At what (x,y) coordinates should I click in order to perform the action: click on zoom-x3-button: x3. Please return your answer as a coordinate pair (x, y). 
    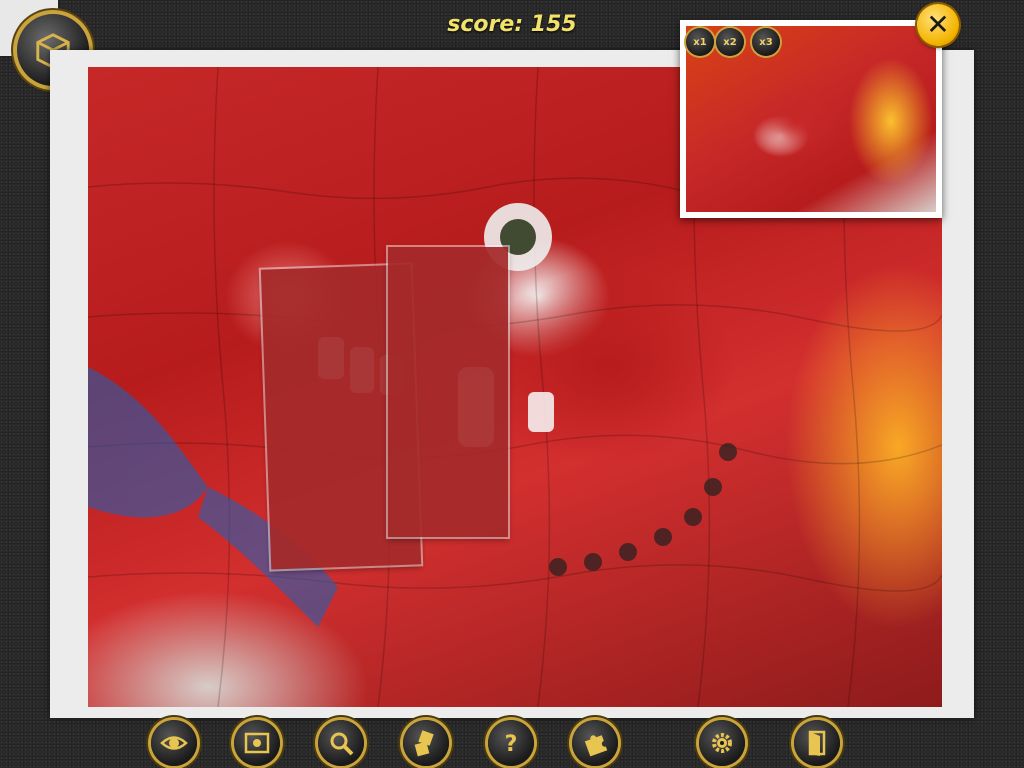
    Looking at the image, I should click on (766, 42).